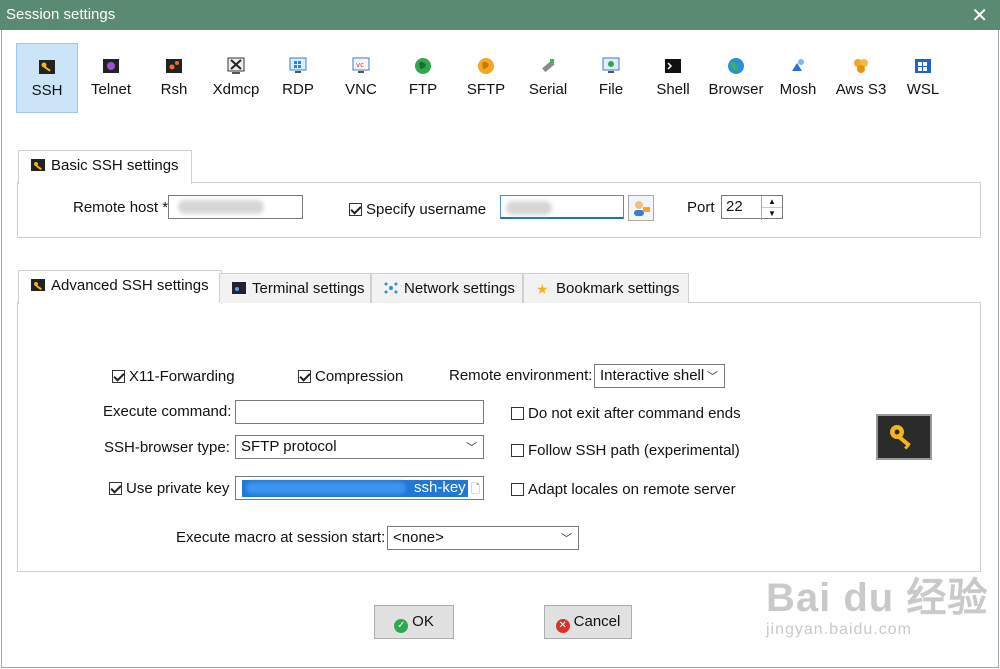 Image resolution: width=1000 pixels, height=669 pixels. I want to click on file-browse-icon: 🗋, so click(475, 490).